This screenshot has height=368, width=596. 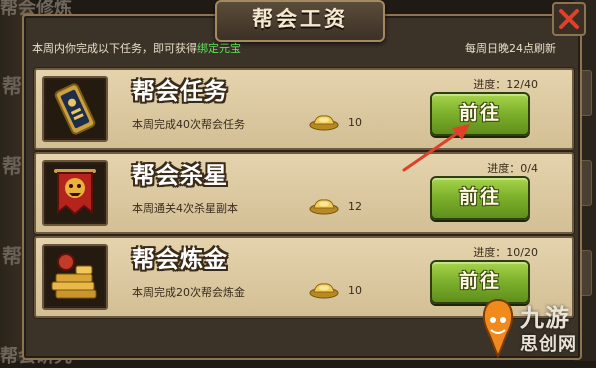 I want to click on go-button: 前往, so click(x=480, y=198).